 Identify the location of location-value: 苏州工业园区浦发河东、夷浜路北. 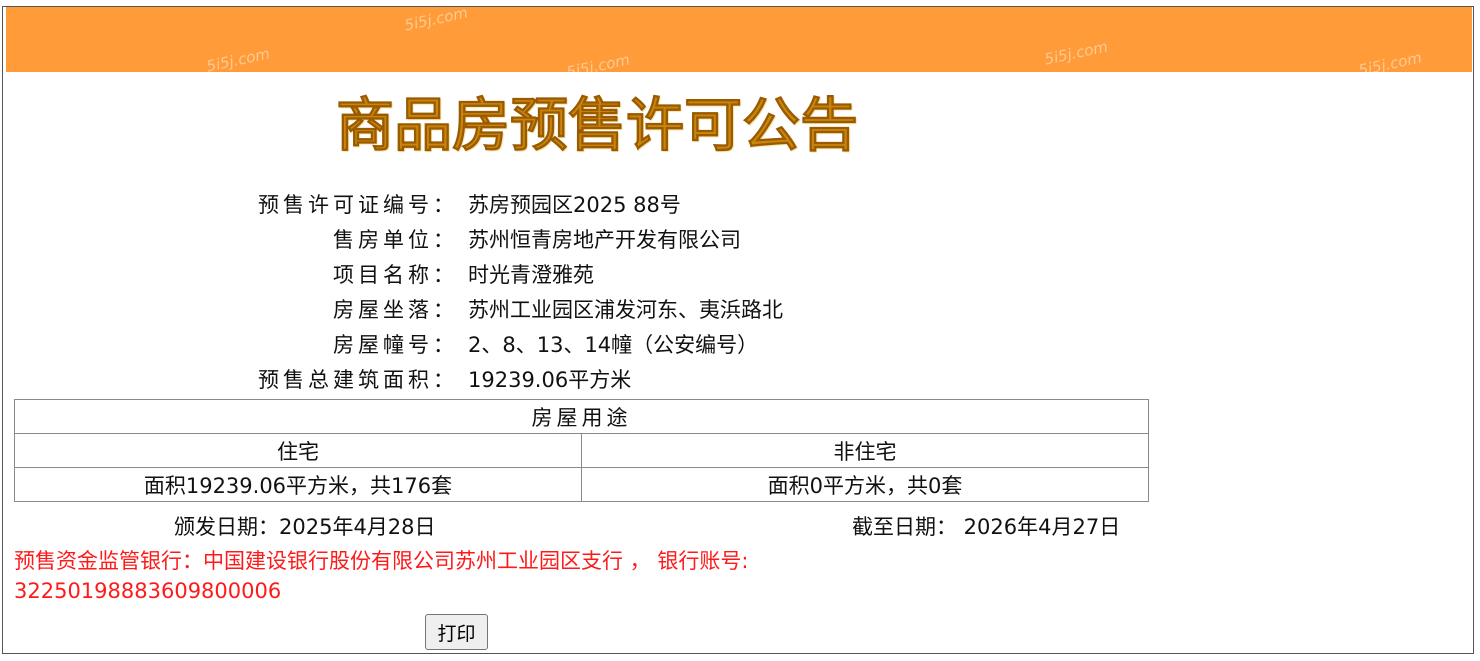
(625, 310).